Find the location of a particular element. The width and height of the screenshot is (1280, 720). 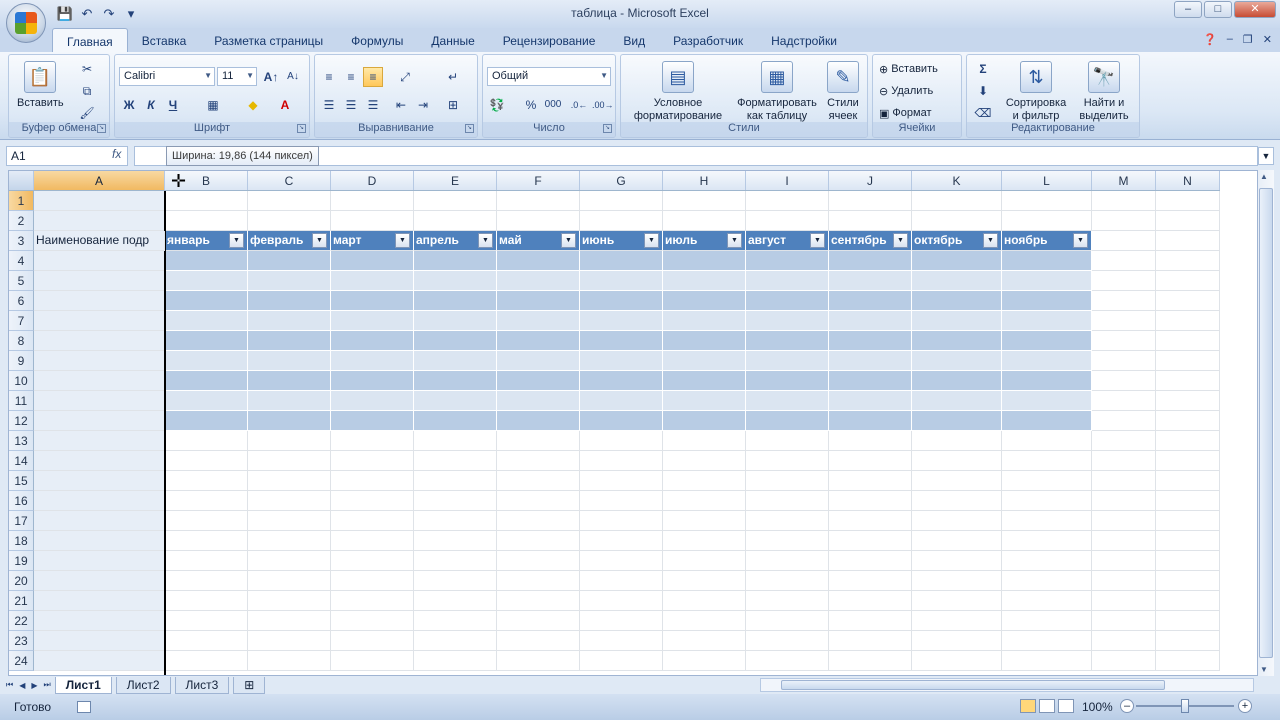

vertical-scrollbar: ▲ ▼ is located at coordinates (1266, 423).